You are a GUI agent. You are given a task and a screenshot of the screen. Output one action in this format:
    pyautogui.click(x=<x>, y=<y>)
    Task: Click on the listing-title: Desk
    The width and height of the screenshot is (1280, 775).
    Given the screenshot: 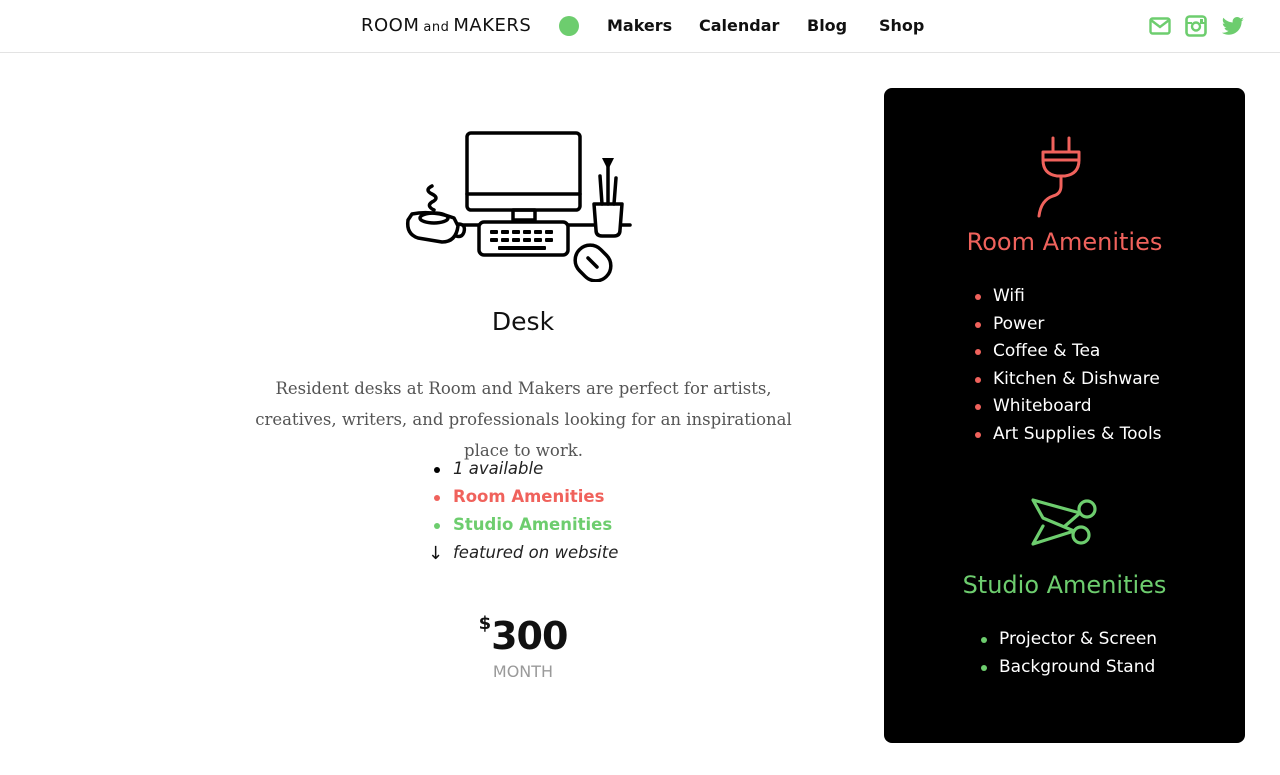 What is the action you would take?
    pyautogui.click(x=523, y=321)
    